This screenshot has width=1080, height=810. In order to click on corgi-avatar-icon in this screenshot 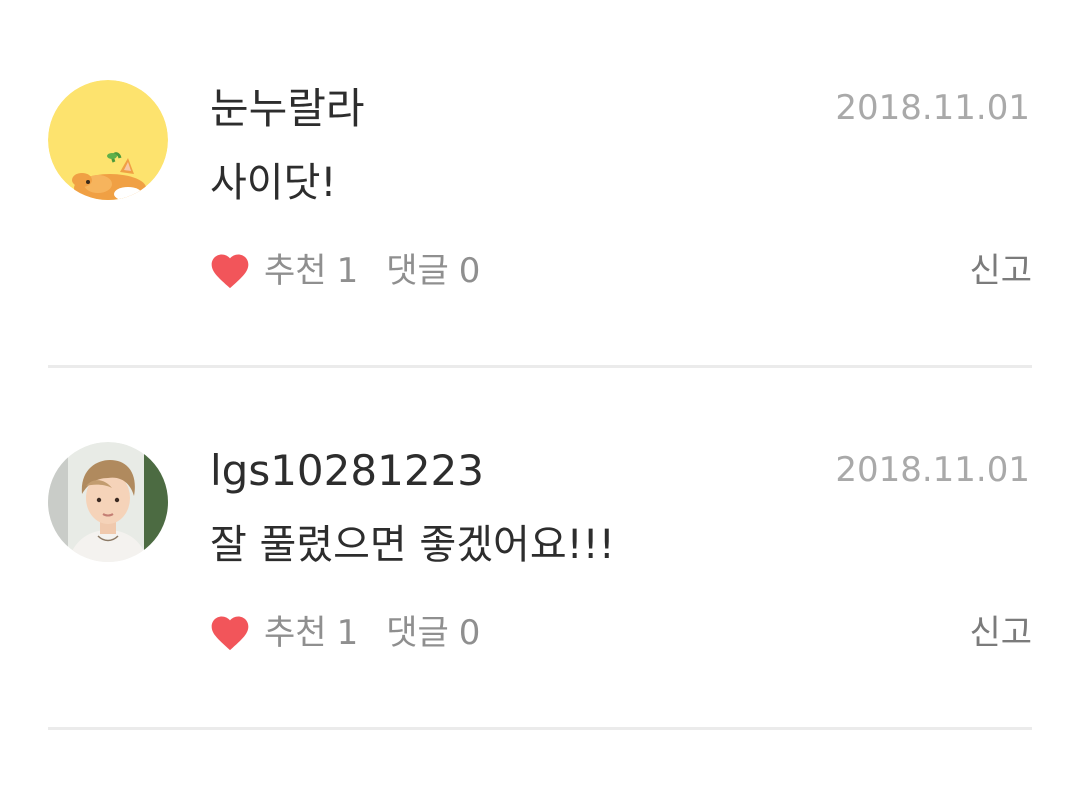, I will do `click(108, 140)`.